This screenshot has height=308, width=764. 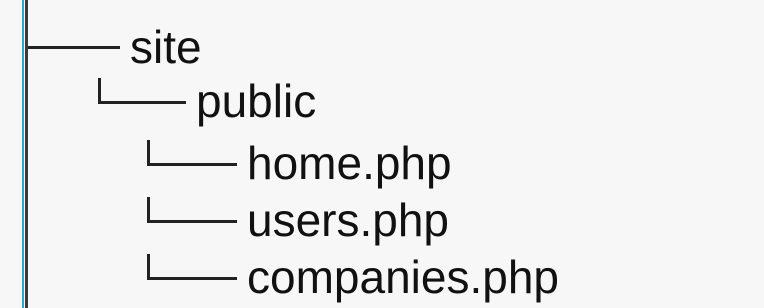 I want to click on tree-guide-line, so click(x=23, y=154).